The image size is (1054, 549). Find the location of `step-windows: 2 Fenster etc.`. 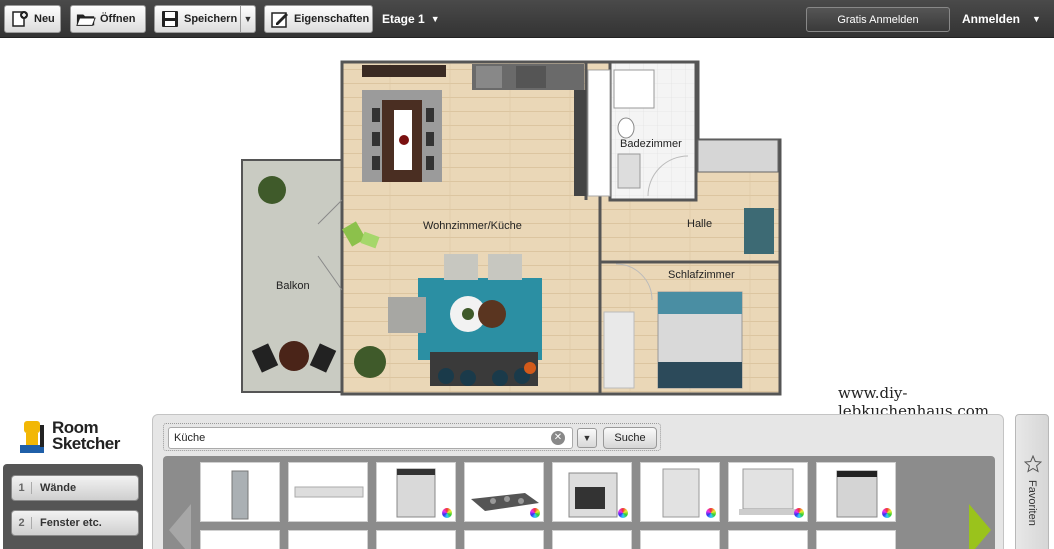

step-windows: 2 Fenster etc. is located at coordinates (75, 523).